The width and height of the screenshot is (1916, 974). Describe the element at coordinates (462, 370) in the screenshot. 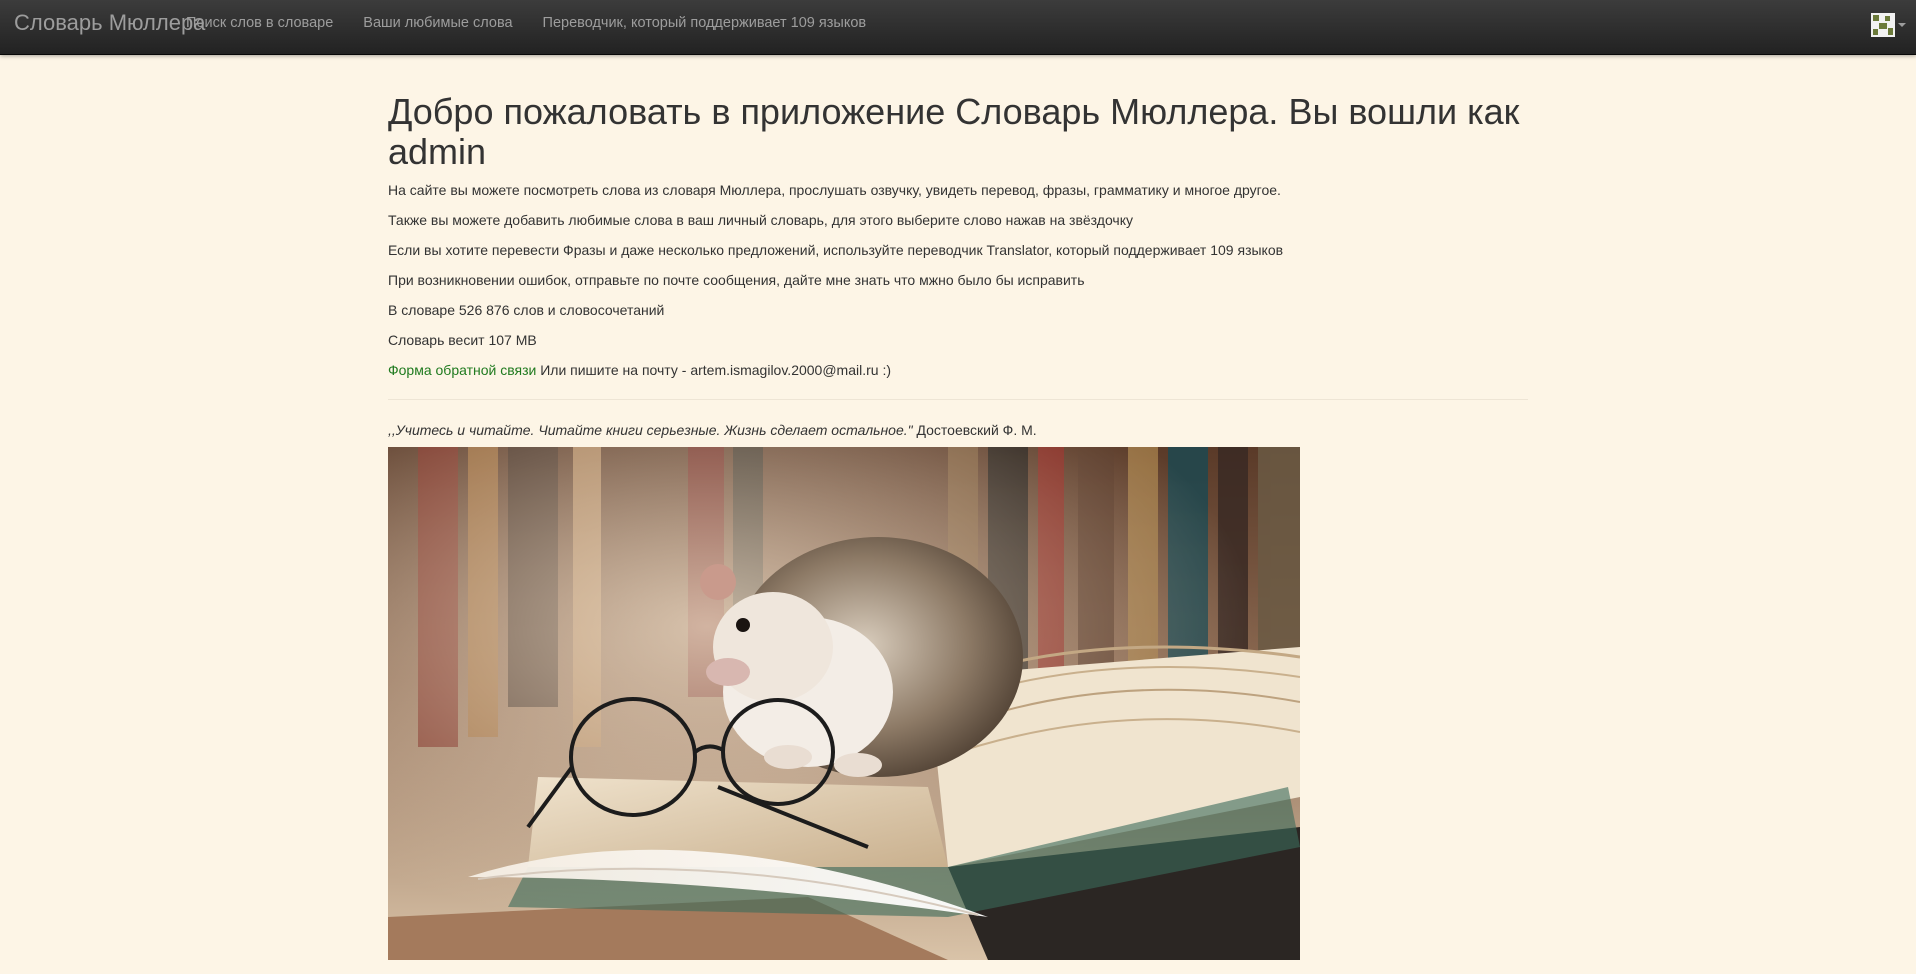

I see `feedback-form-link: Форма обратной связи` at that location.